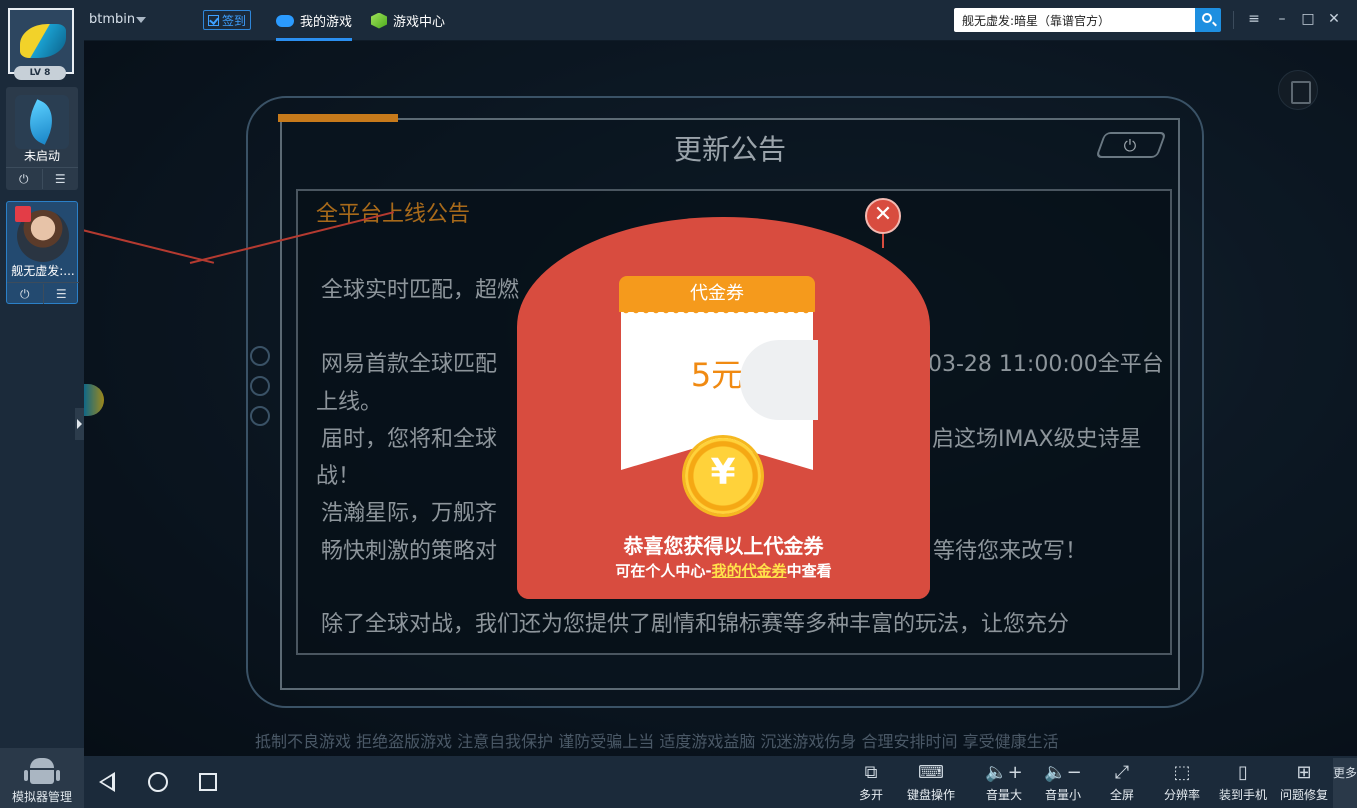  I want to click on tool-label: 多开, so click(870, 795).